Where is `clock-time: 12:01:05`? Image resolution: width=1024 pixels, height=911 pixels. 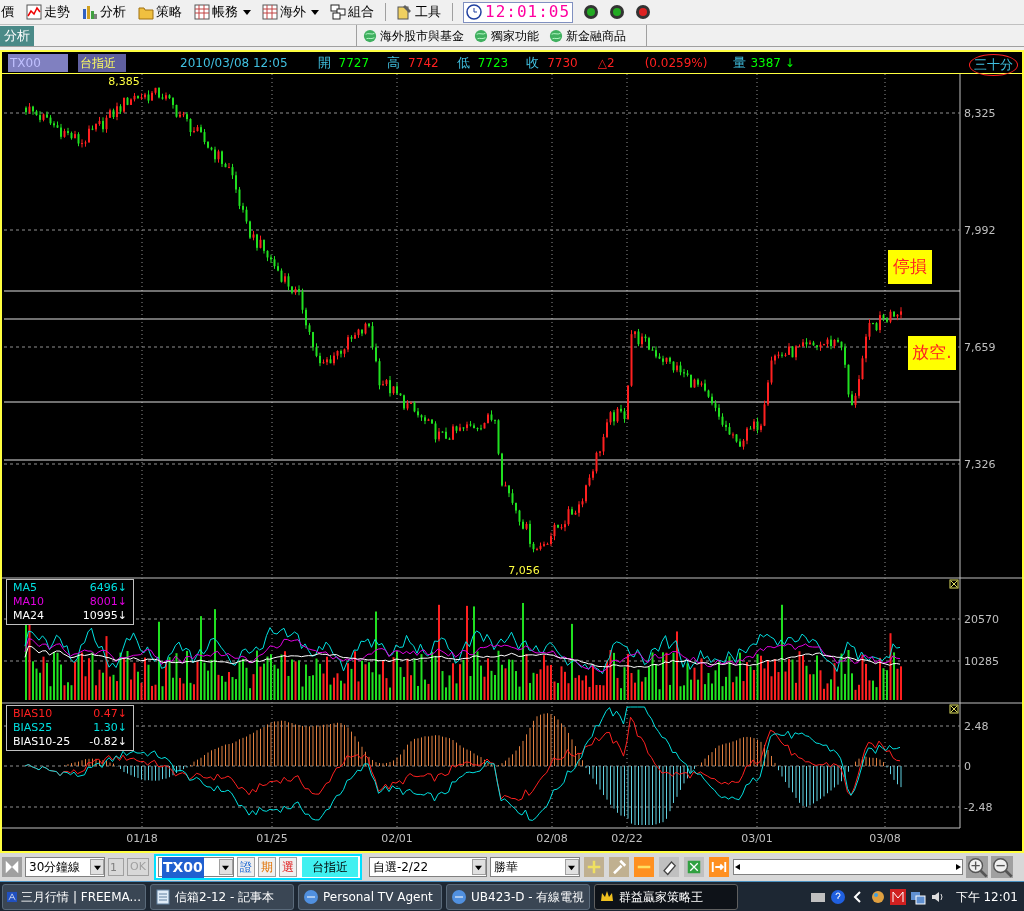
clock-time: 12:01:05 is located at coordinates (528, 12).